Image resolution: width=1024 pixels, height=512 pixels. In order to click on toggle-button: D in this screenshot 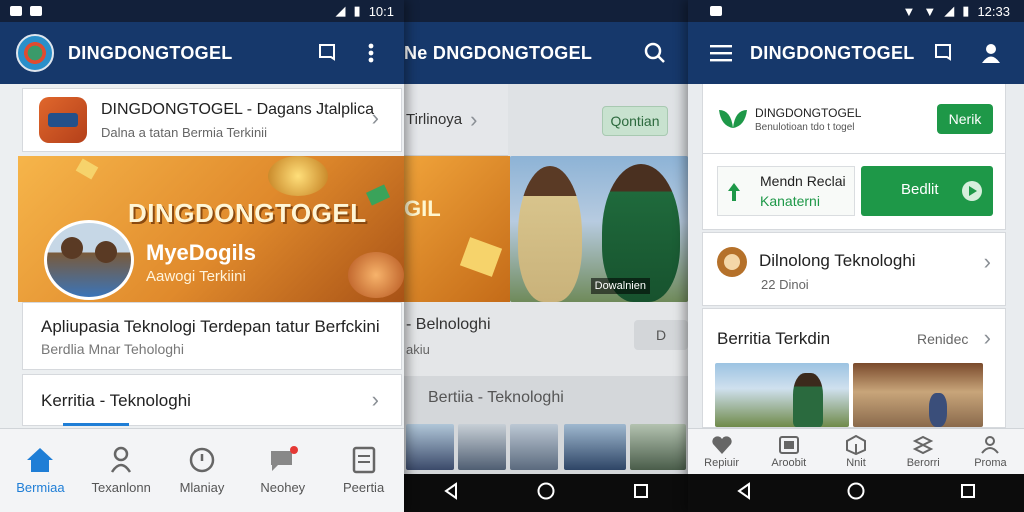, I will do `click(661, 335)`.